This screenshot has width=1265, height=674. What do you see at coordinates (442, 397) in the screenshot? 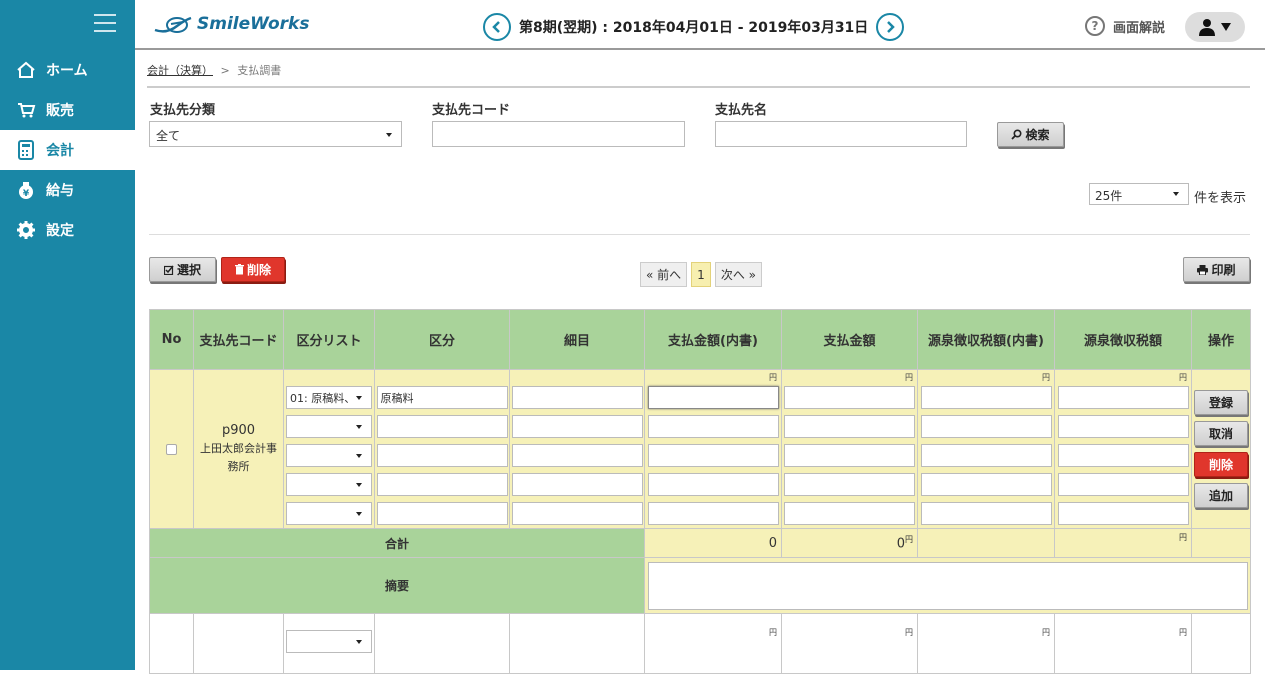
I see `category-input: 原稿料` at bounding box center [442, 397].